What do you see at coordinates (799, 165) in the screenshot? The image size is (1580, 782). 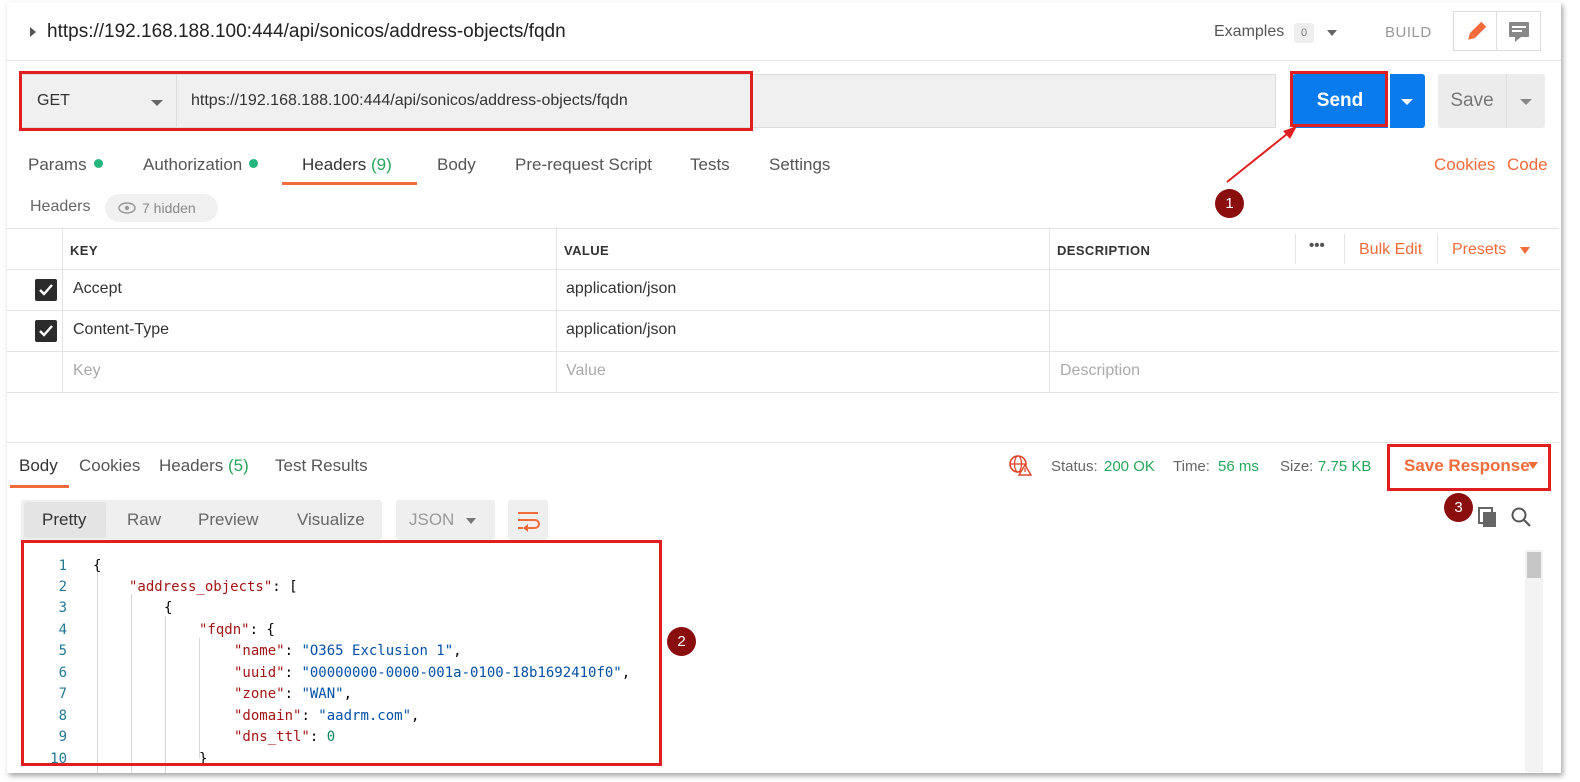 I see `tab-settings: Settings` at bounding box center [799, 165].